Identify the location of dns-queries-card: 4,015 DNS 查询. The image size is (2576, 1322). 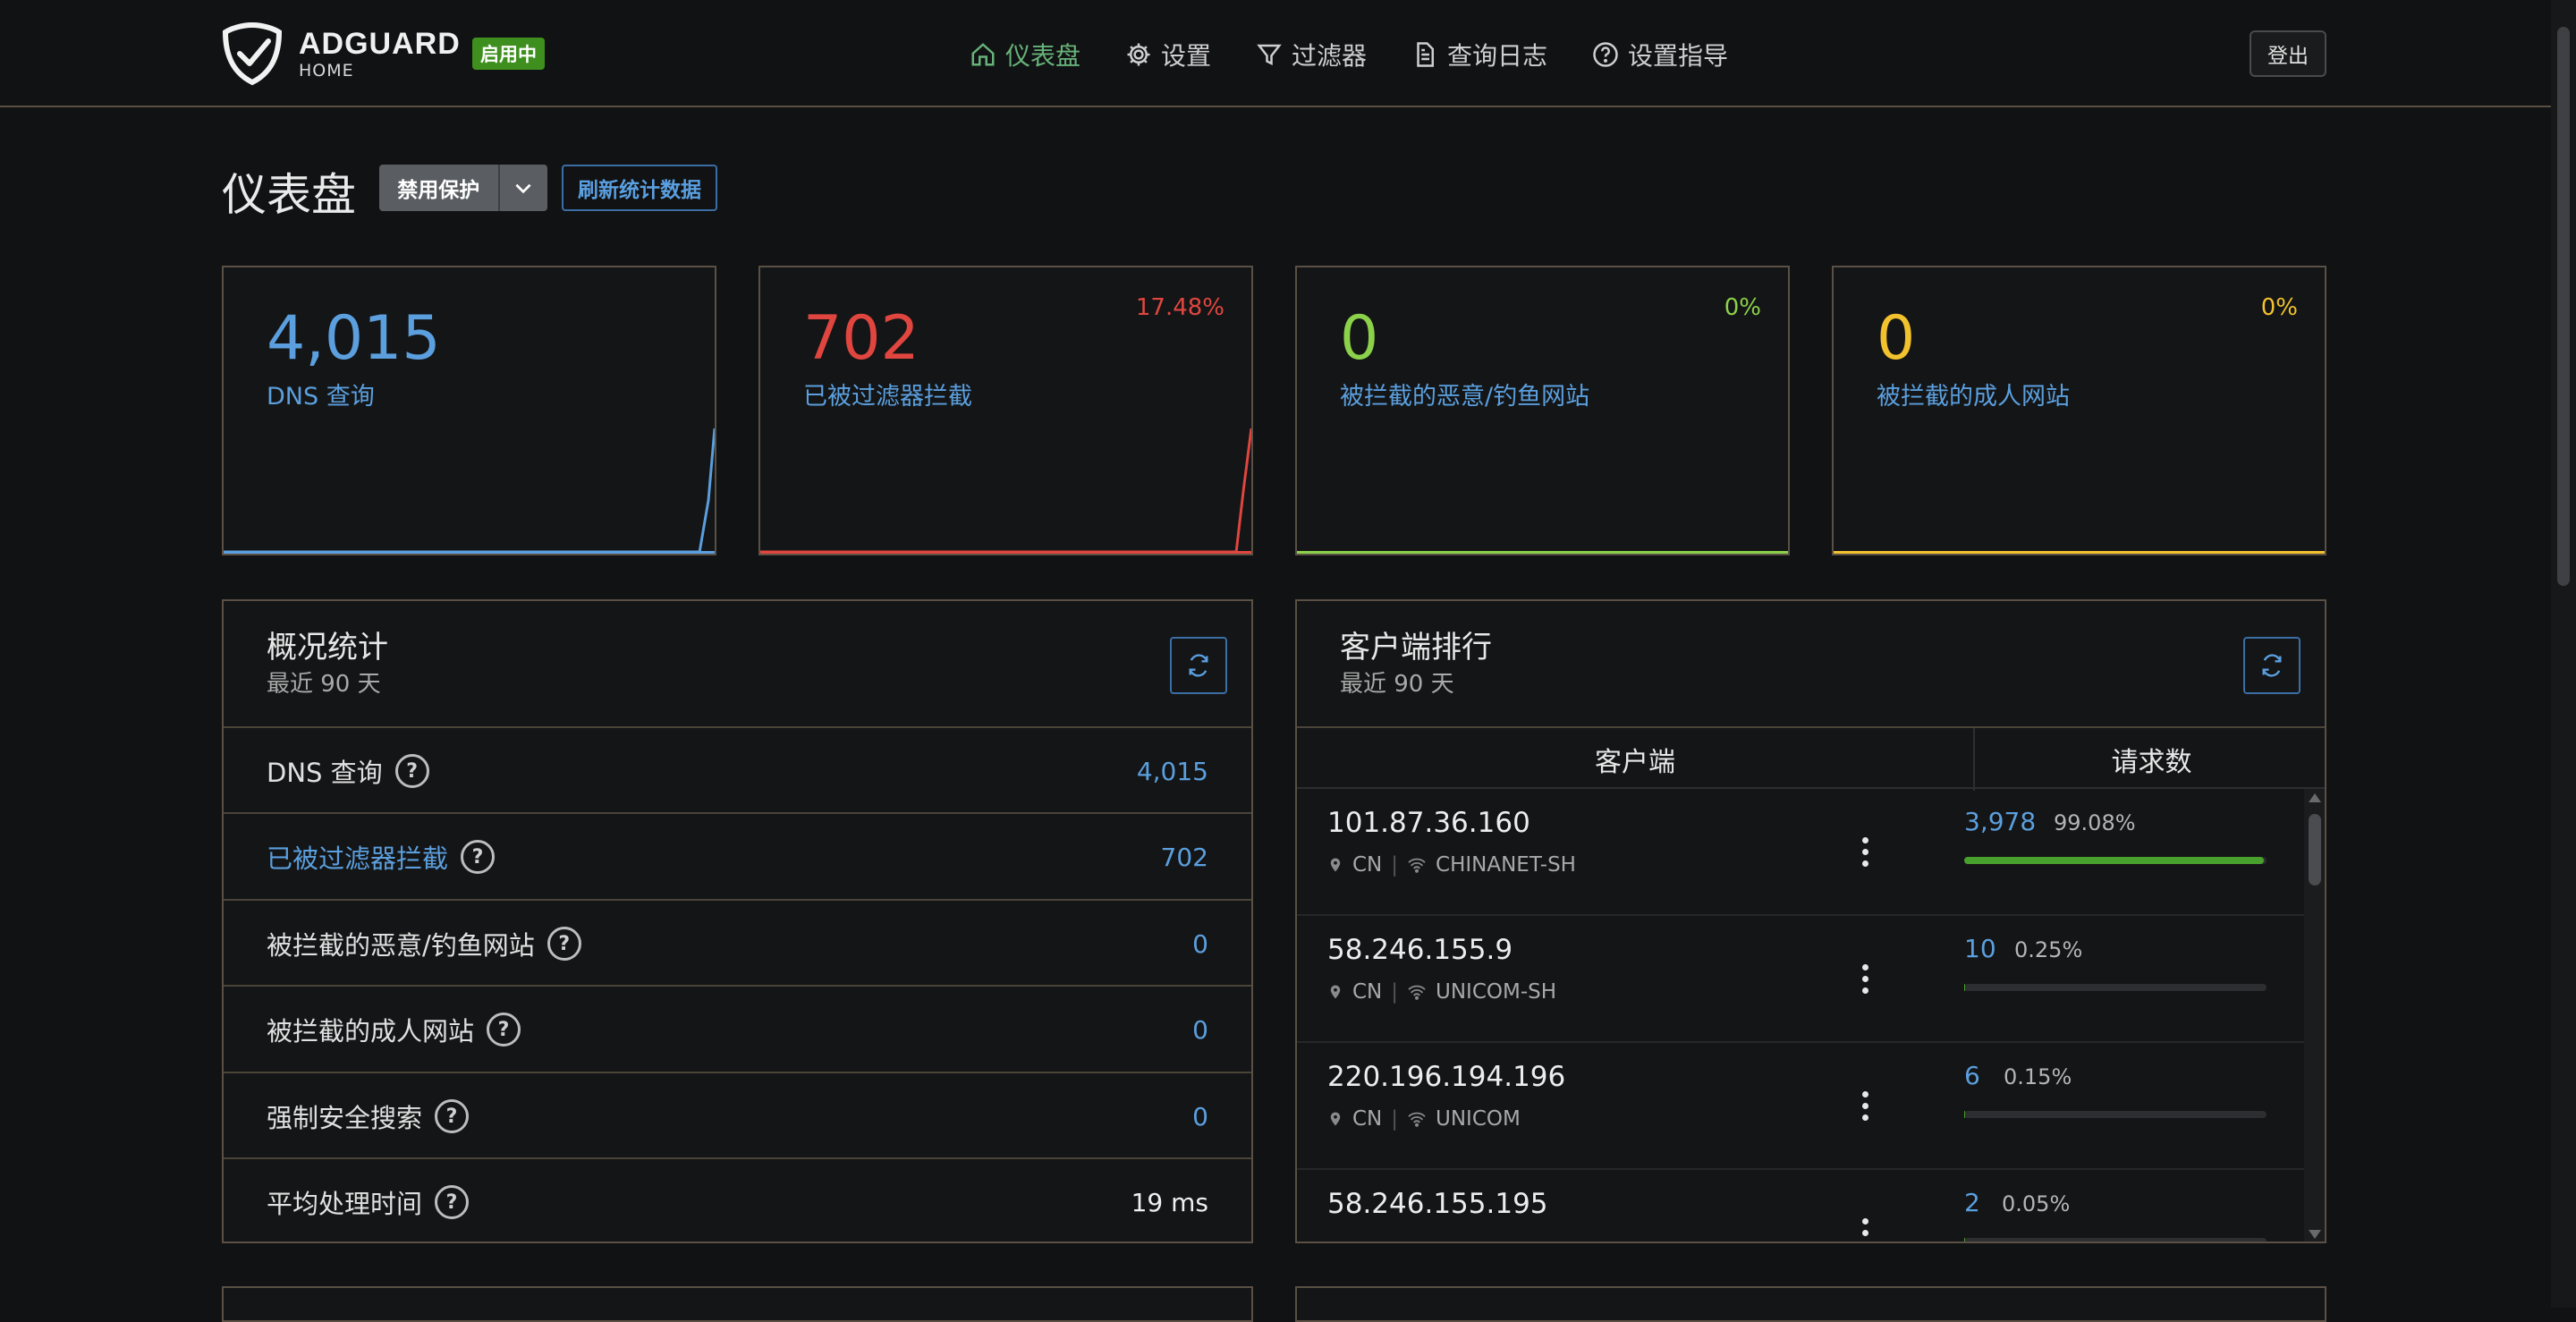
(469, 410).